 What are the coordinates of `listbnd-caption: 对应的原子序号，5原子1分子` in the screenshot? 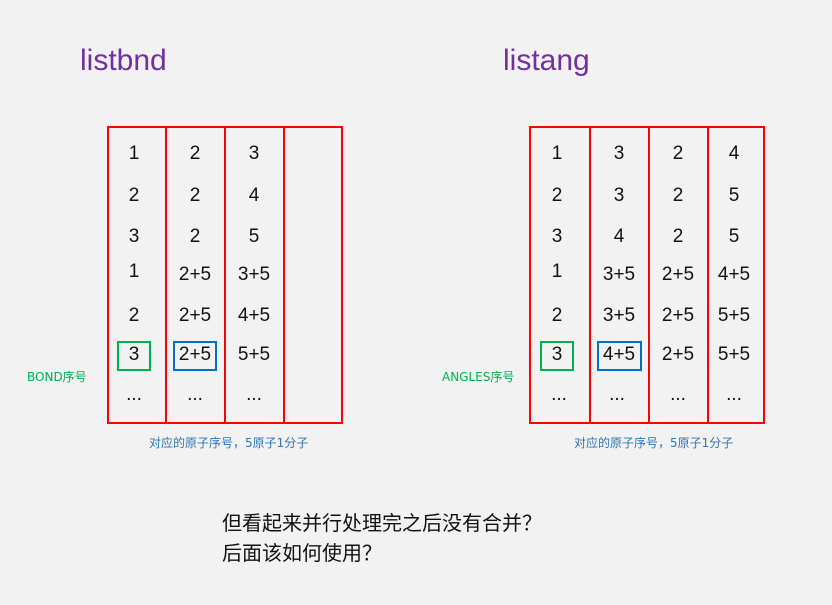 It's located at (229, 443).